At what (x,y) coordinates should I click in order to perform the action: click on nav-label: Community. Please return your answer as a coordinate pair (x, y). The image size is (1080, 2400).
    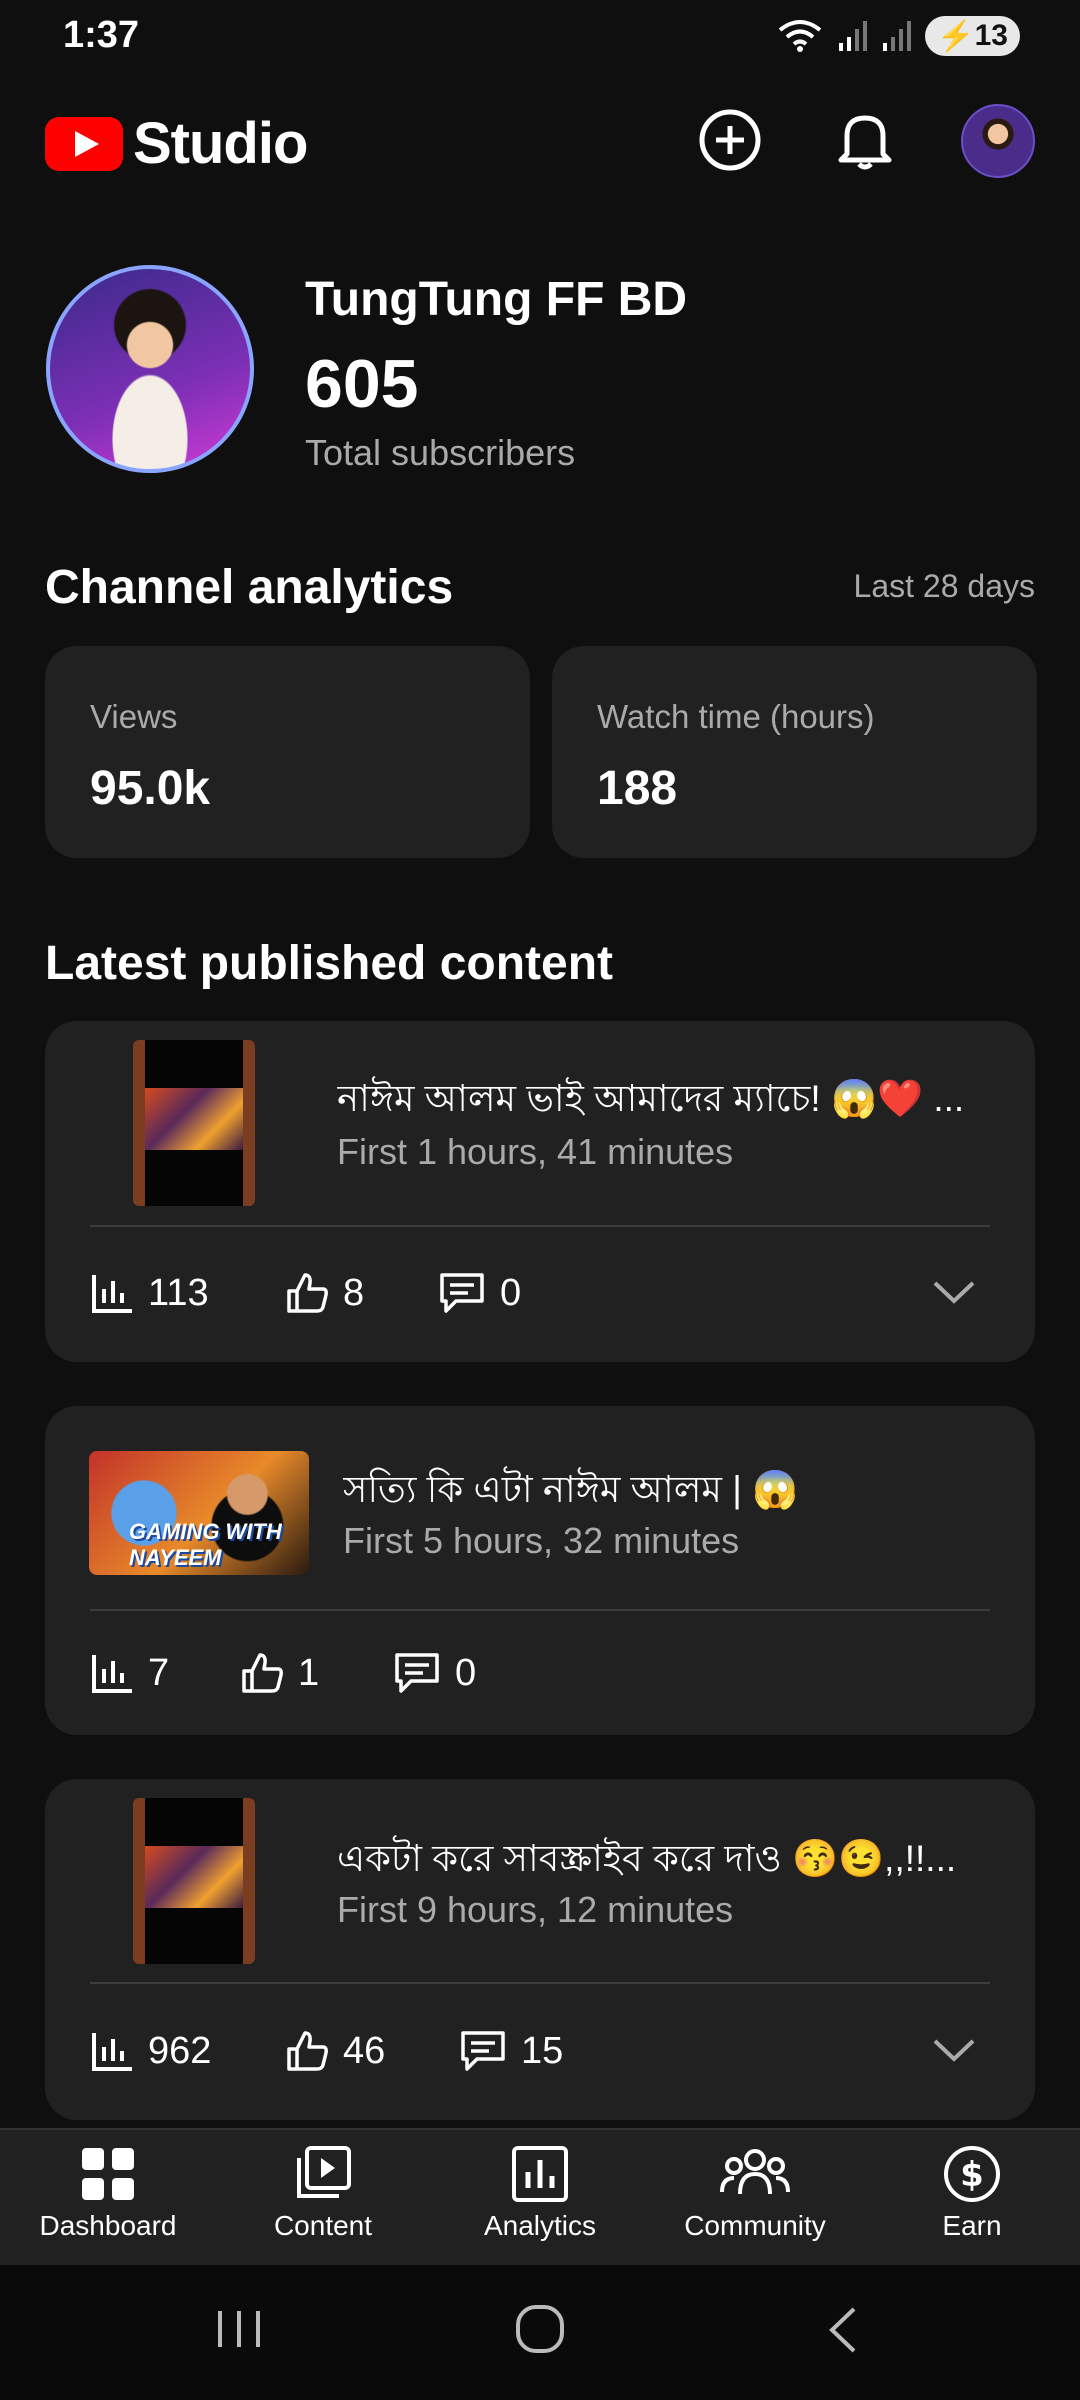
    Looking at the image, I should click on (755, 2225).